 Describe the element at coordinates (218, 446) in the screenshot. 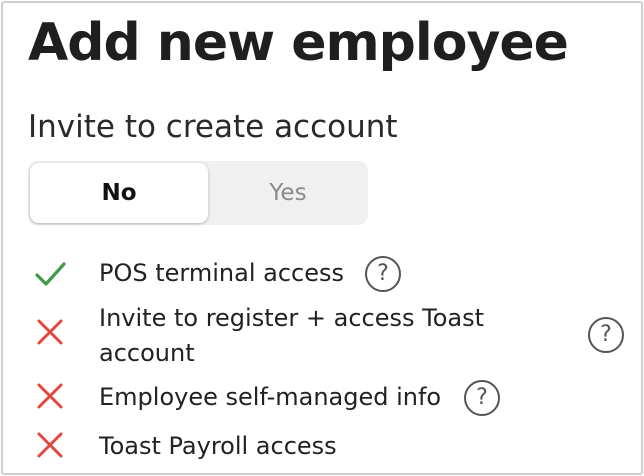

I see `permission-label: Toast Payroll access` at that location.